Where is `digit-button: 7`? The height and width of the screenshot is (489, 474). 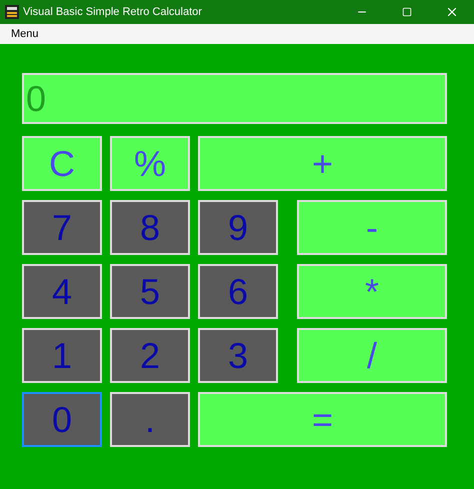 digit-button: 7 is located at coordinates (62, 227).